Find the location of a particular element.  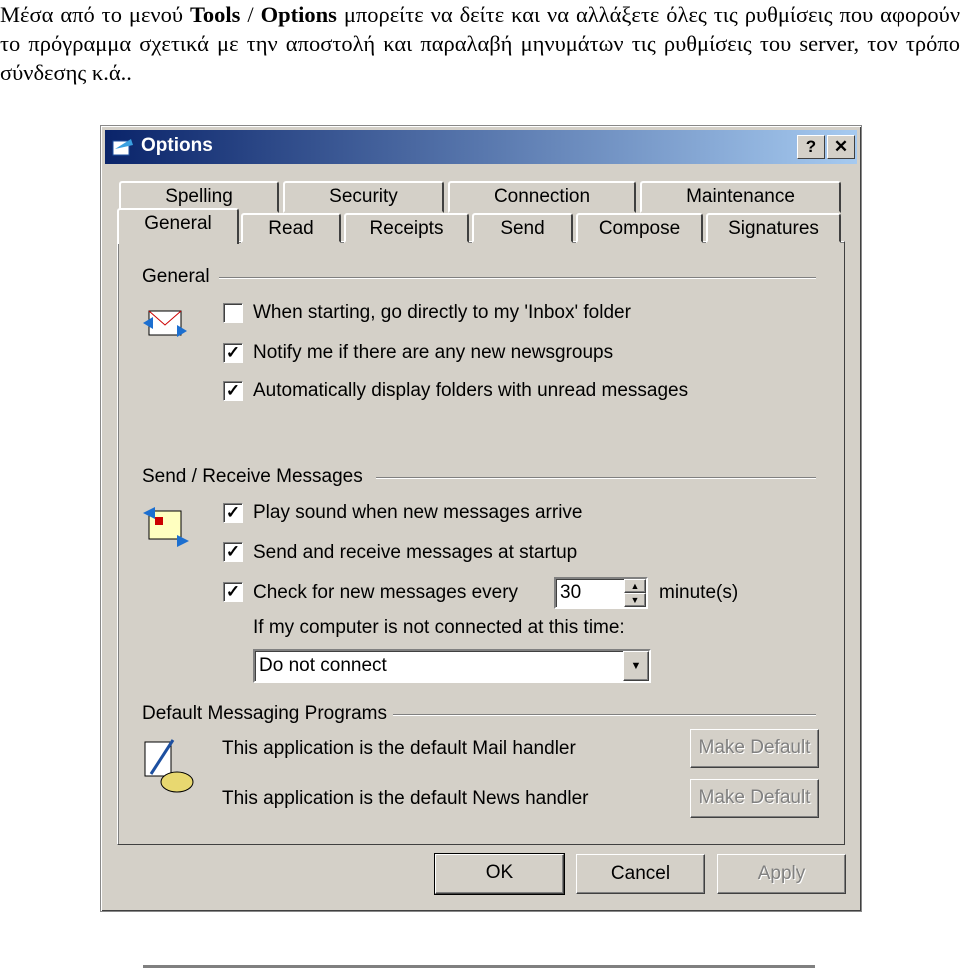

label-send-receive-startup: Send and receive messages at startup is located at coordinates (415, 552).